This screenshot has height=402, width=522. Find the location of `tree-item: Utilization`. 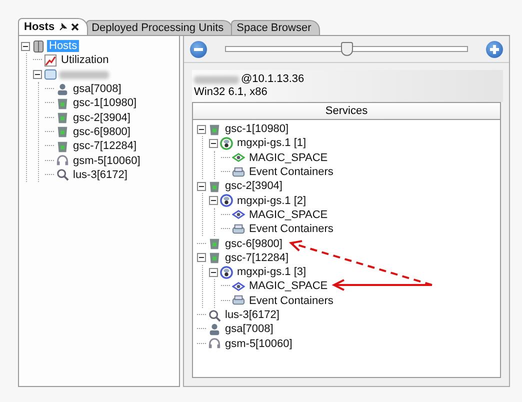

tree-item: Utilization is located at coordinates (85, 60).